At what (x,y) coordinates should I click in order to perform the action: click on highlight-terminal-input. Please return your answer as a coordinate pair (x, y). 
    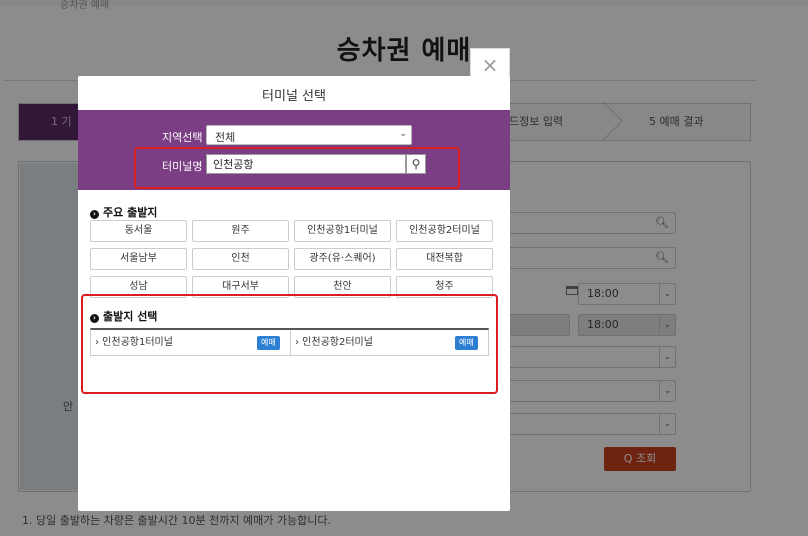
    Looking at the image, I should click on (297, 168).